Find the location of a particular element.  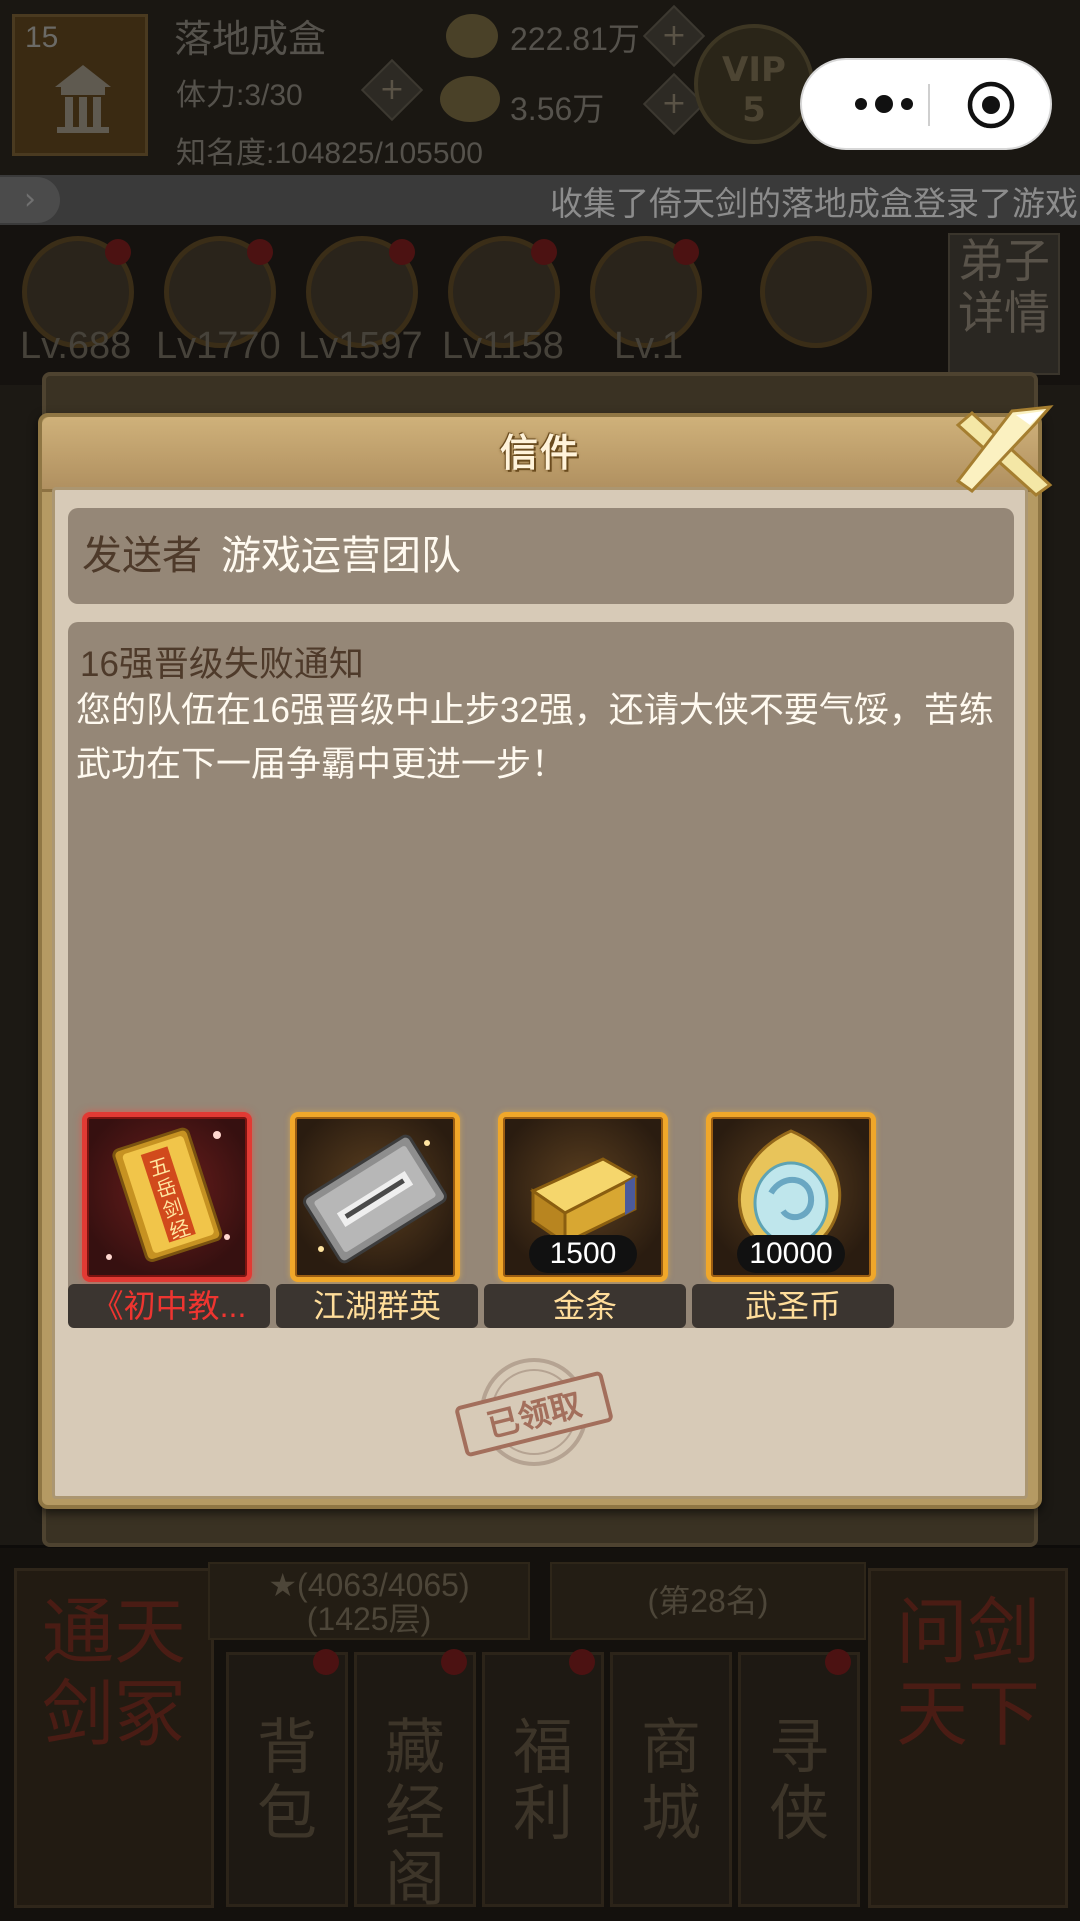

disciple-details-tab: 弟子详情 is located at coordinates (1004, 304).